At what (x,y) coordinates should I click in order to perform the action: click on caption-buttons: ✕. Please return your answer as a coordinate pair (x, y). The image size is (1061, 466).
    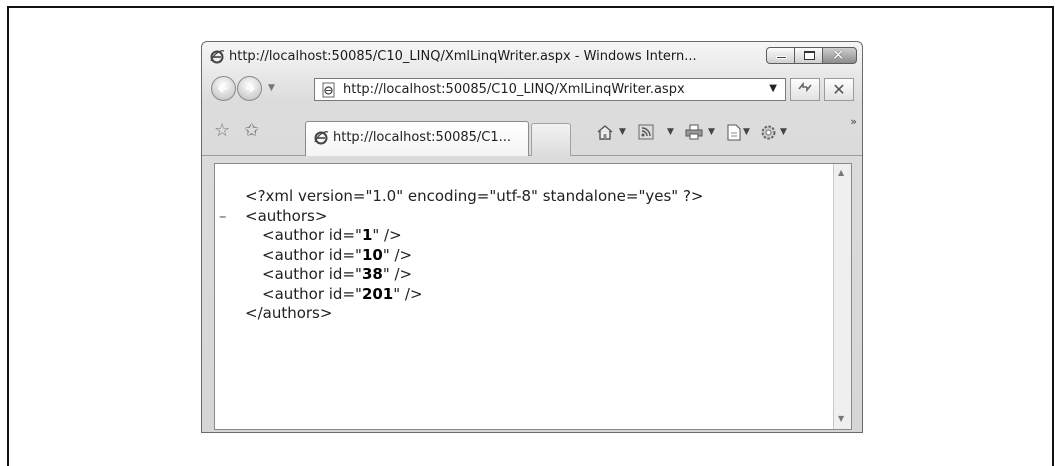
    Looking at the image, I should click on (811, 55).